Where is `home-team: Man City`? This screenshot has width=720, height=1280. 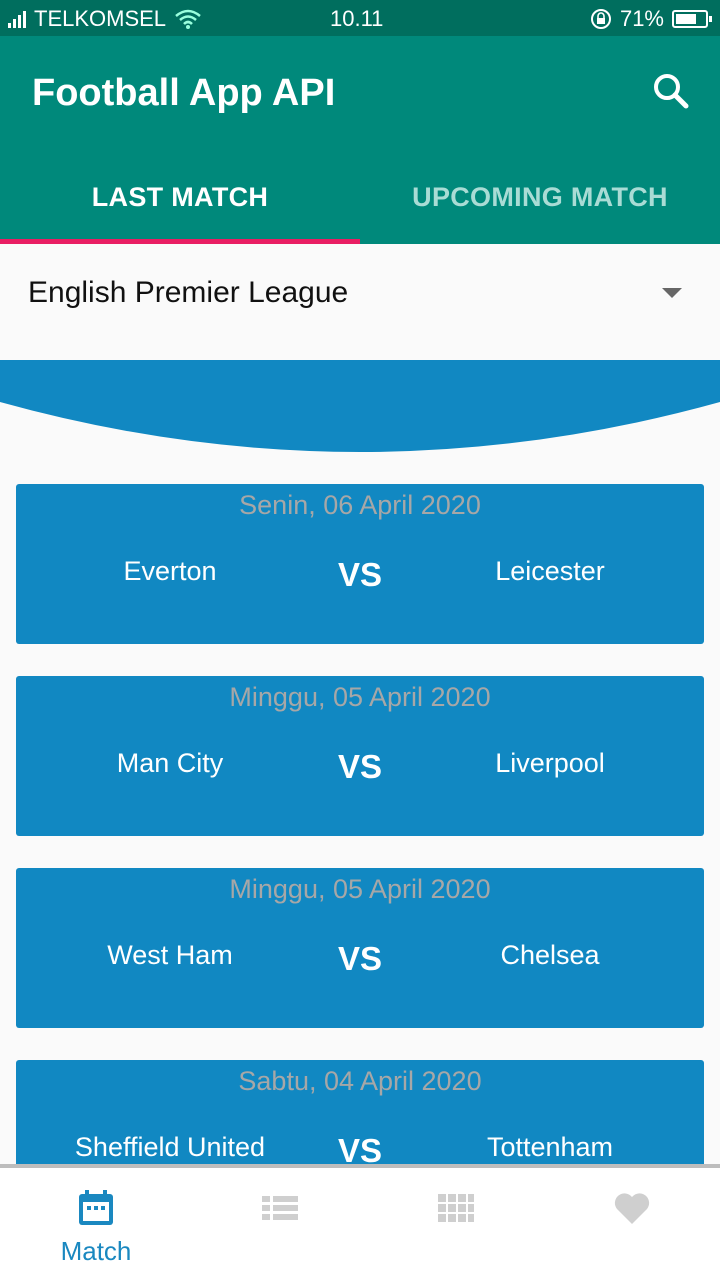 home-team: Man City is located at coordinates (170, 763).